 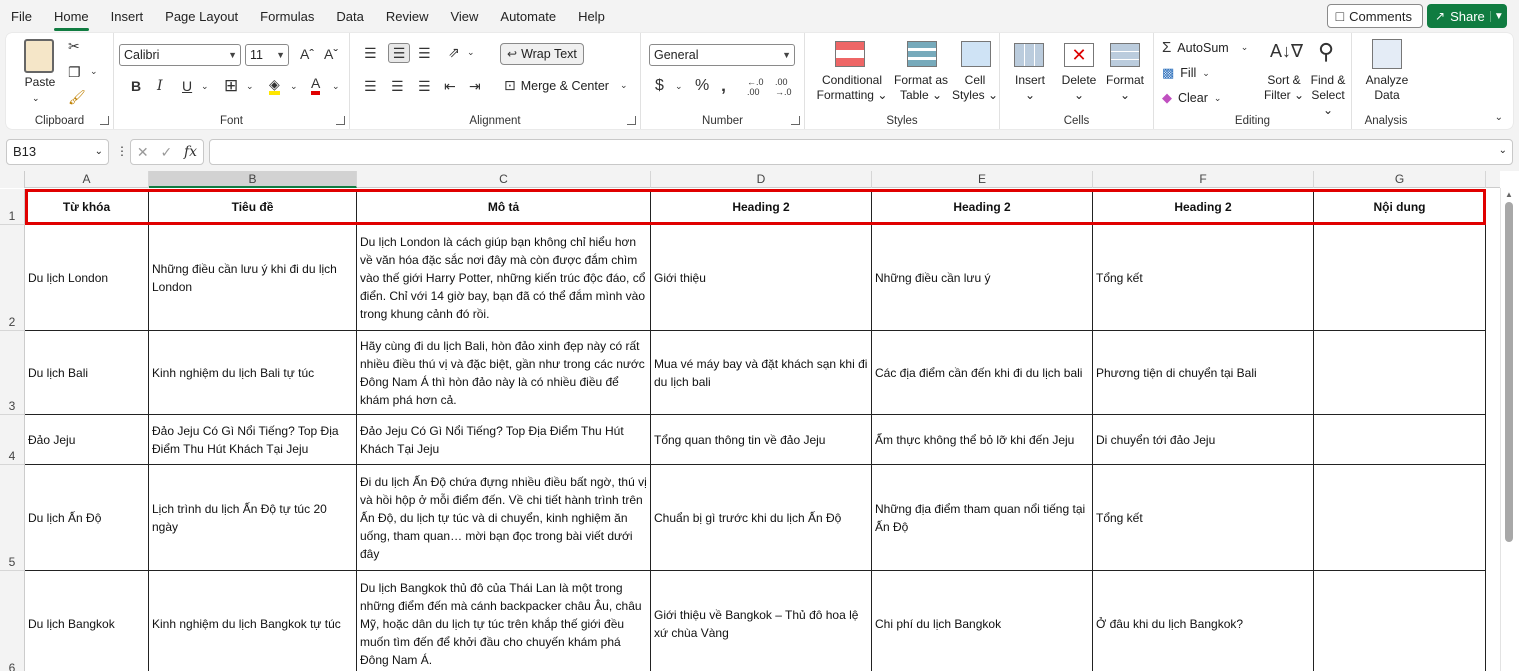 I want to click on clipboard-launcher-icon, so click(x=104, y=120).